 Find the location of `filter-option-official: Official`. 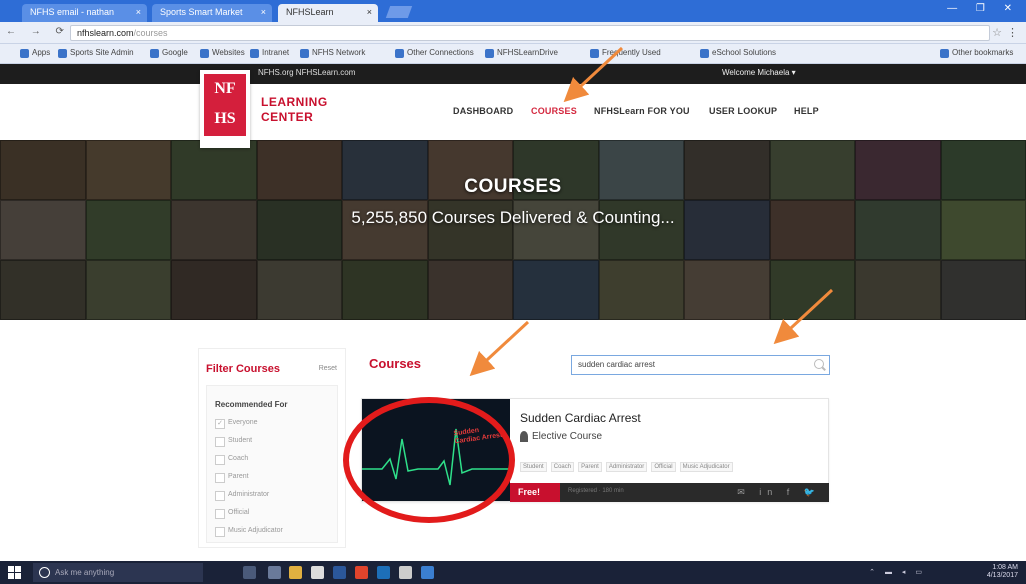

filter-option-official: Official is located at coordinates (232, 514).